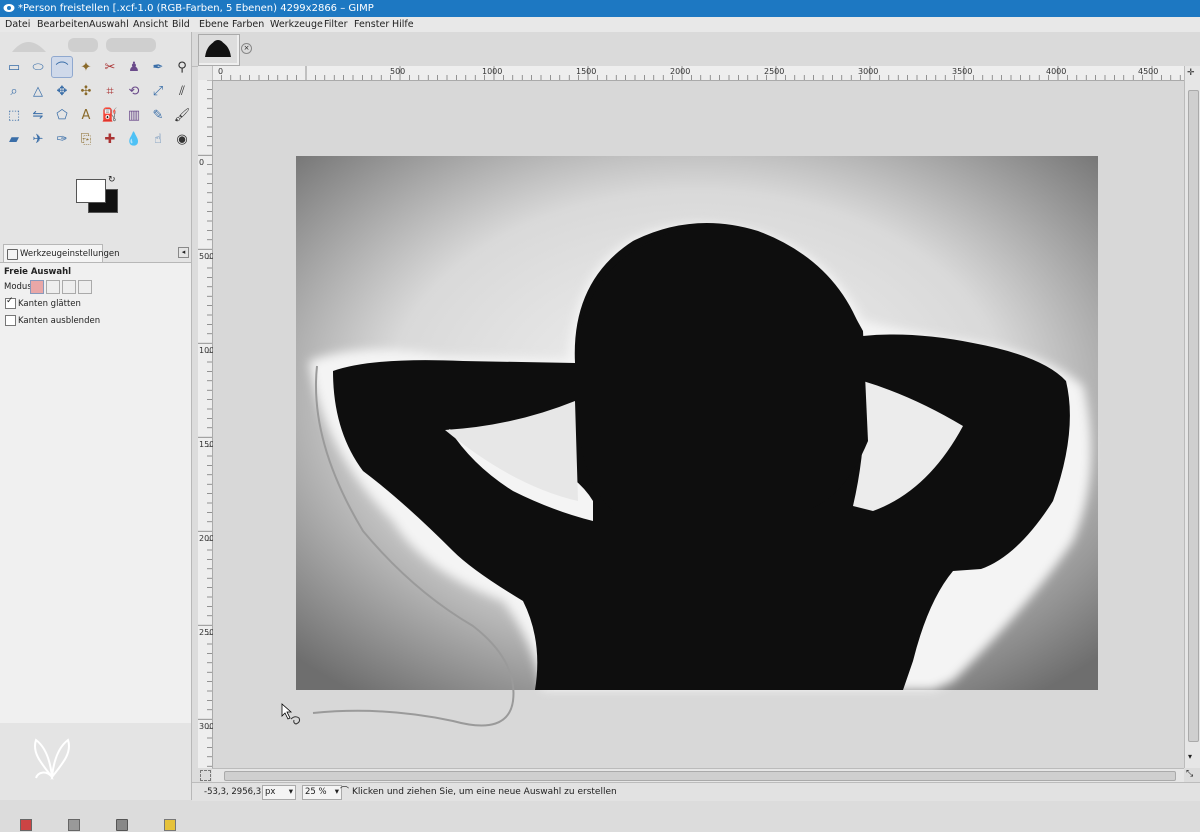 The image size is (1200, 832). What do you see at coordinates (109, 24) in the screenshot?
I see `menu-auswahl: Auswahl` at bounding box center [109, 24].